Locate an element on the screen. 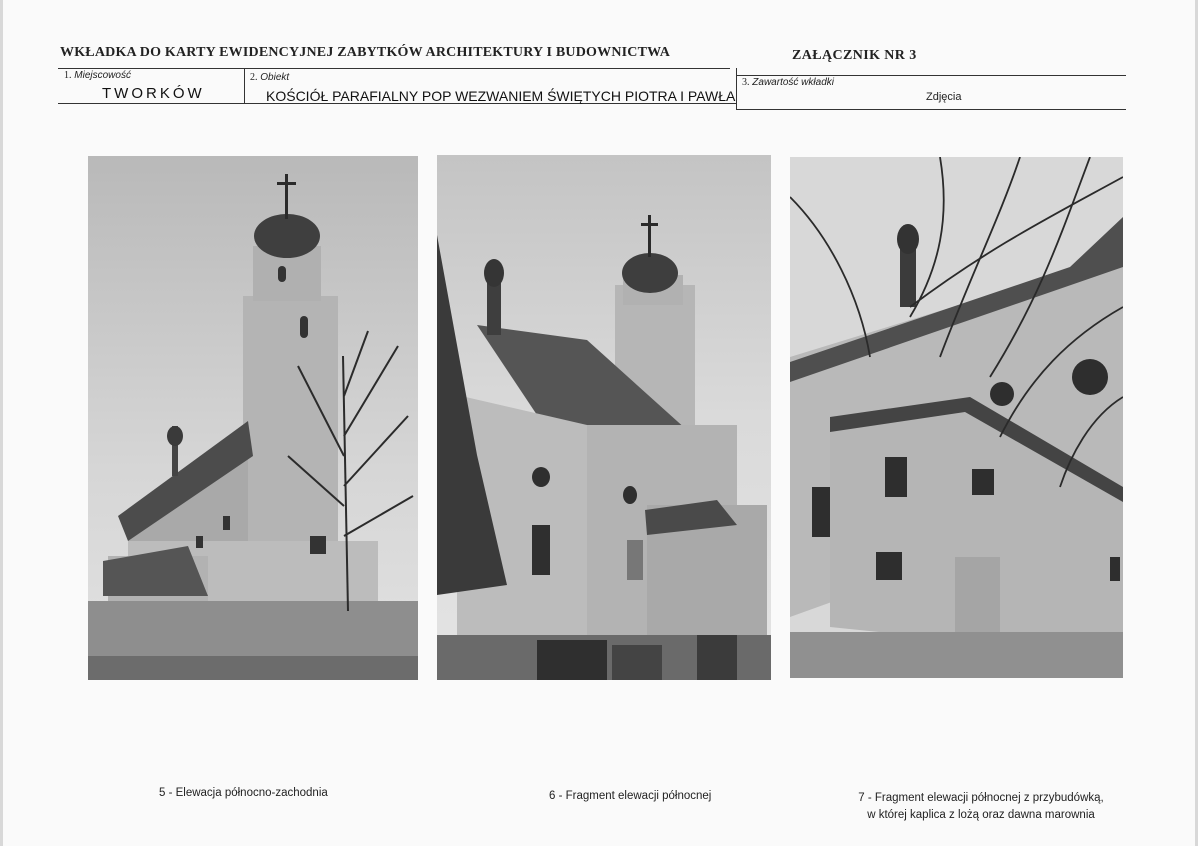 The image size is (1198, 846). object-label: 2. Obiekt is located at coordinates (270, 77).